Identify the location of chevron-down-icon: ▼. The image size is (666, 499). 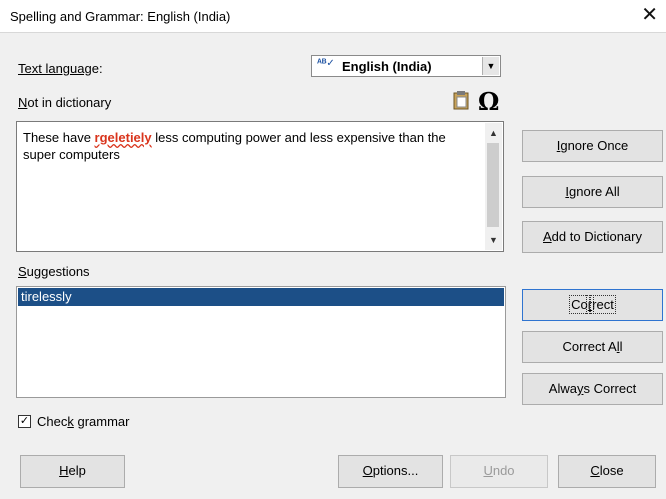
(490, 66).